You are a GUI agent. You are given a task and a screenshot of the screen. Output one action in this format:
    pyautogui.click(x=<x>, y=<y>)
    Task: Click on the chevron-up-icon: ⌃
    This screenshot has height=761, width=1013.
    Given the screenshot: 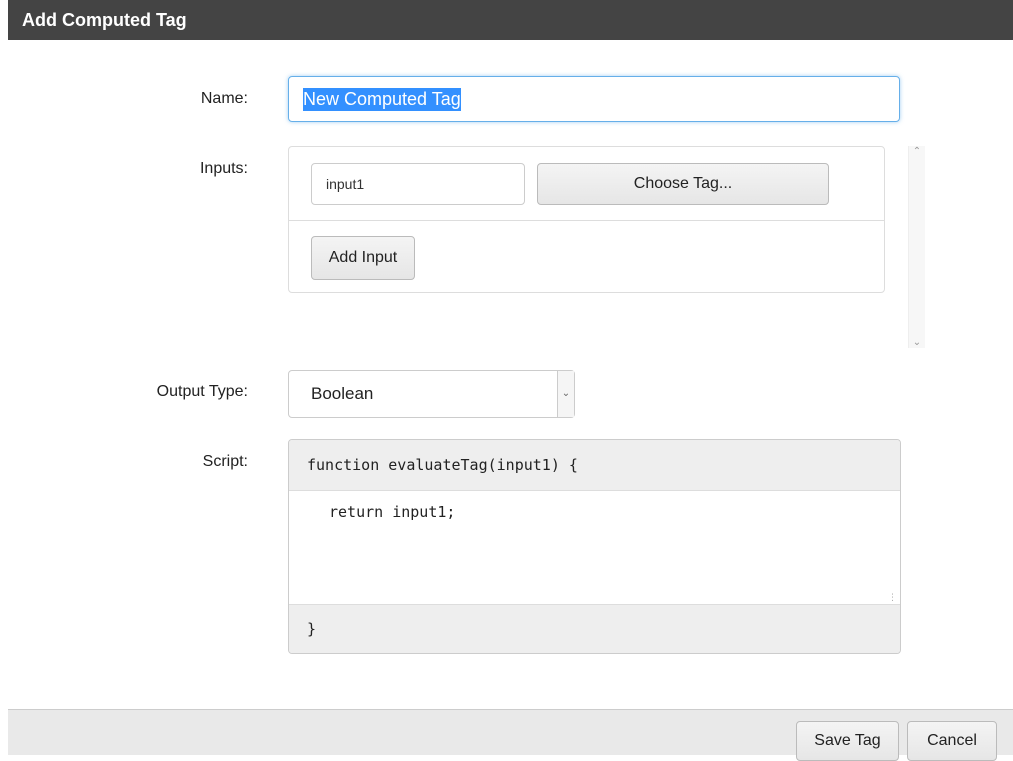 What is the action you would take?
    pyautogui.click(x=917, y=151)
    